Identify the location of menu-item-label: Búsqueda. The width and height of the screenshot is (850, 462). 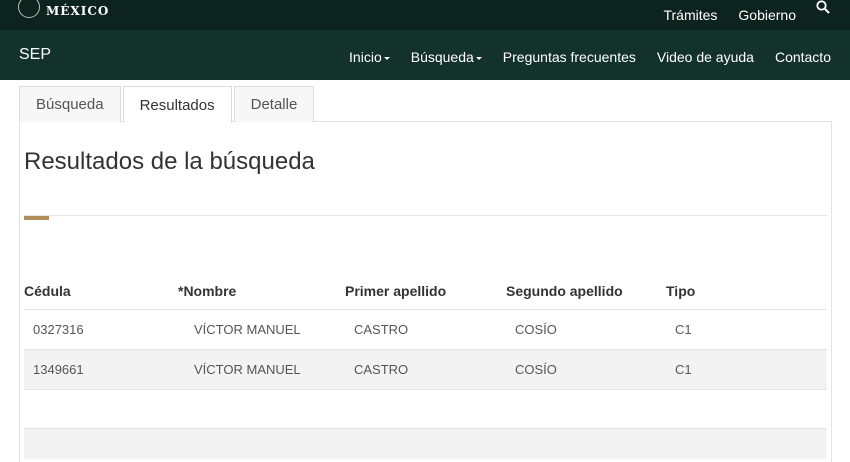
(442, 57).